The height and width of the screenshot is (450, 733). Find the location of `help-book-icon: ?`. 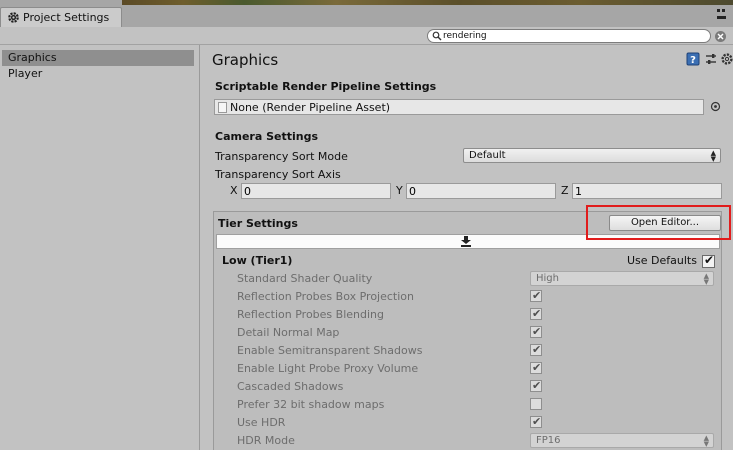

help-book-icon: ? is located at coordinates (693, 59).